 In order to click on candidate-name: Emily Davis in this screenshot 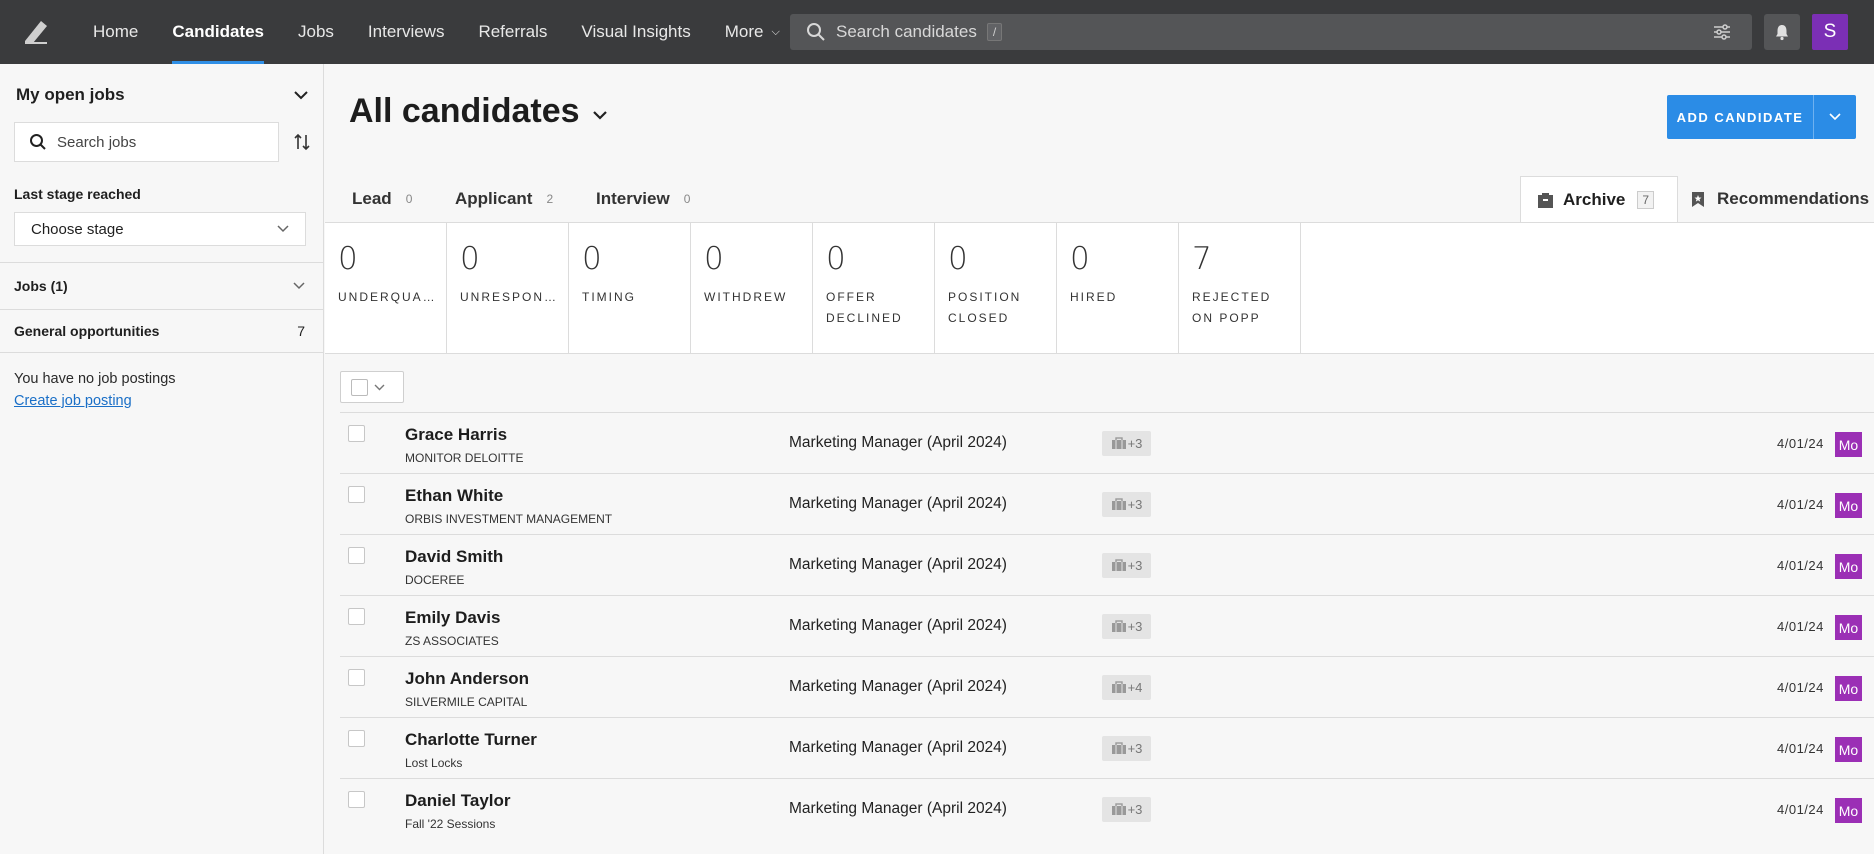, I will do `click(452, 618)`.